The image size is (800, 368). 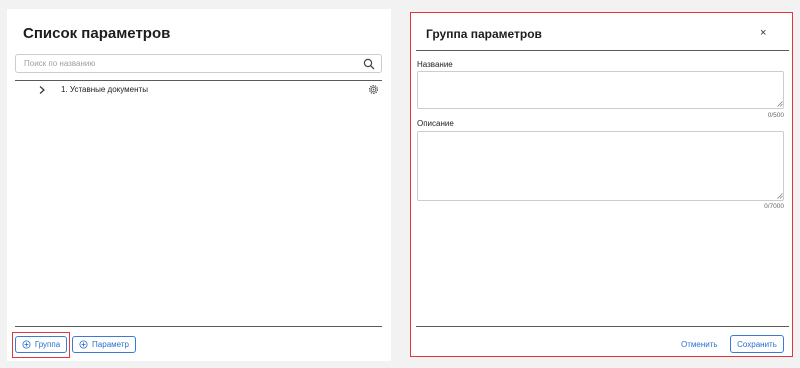 I want to click on description-char-counter: 0/7000, so click(x=774, y=206).